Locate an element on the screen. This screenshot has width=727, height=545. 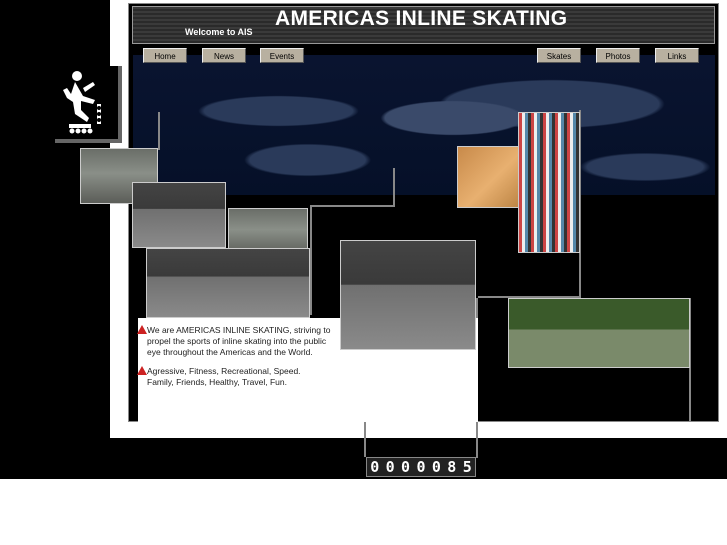
inline-skates-photo is located at coordinates (408, 295).